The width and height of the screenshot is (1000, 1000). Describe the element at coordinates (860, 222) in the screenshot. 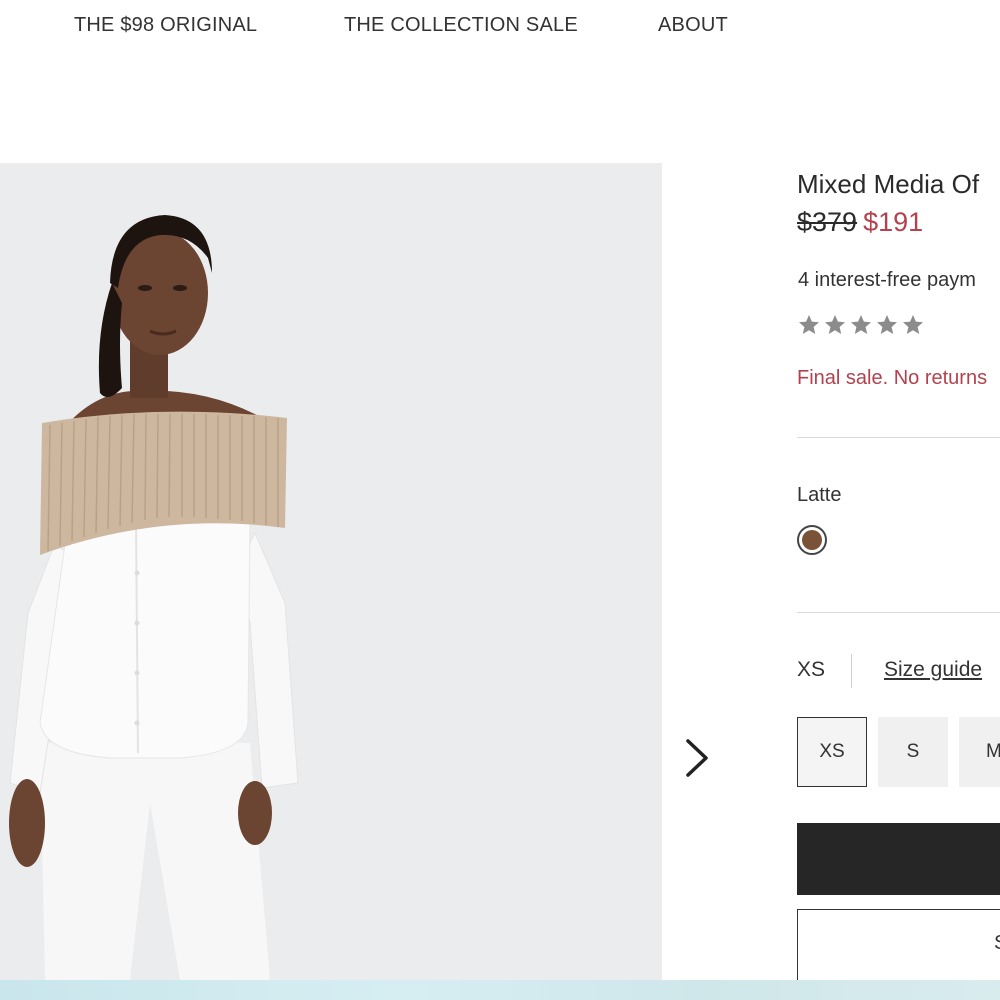

I see `price-row: $379 $191` at that location.